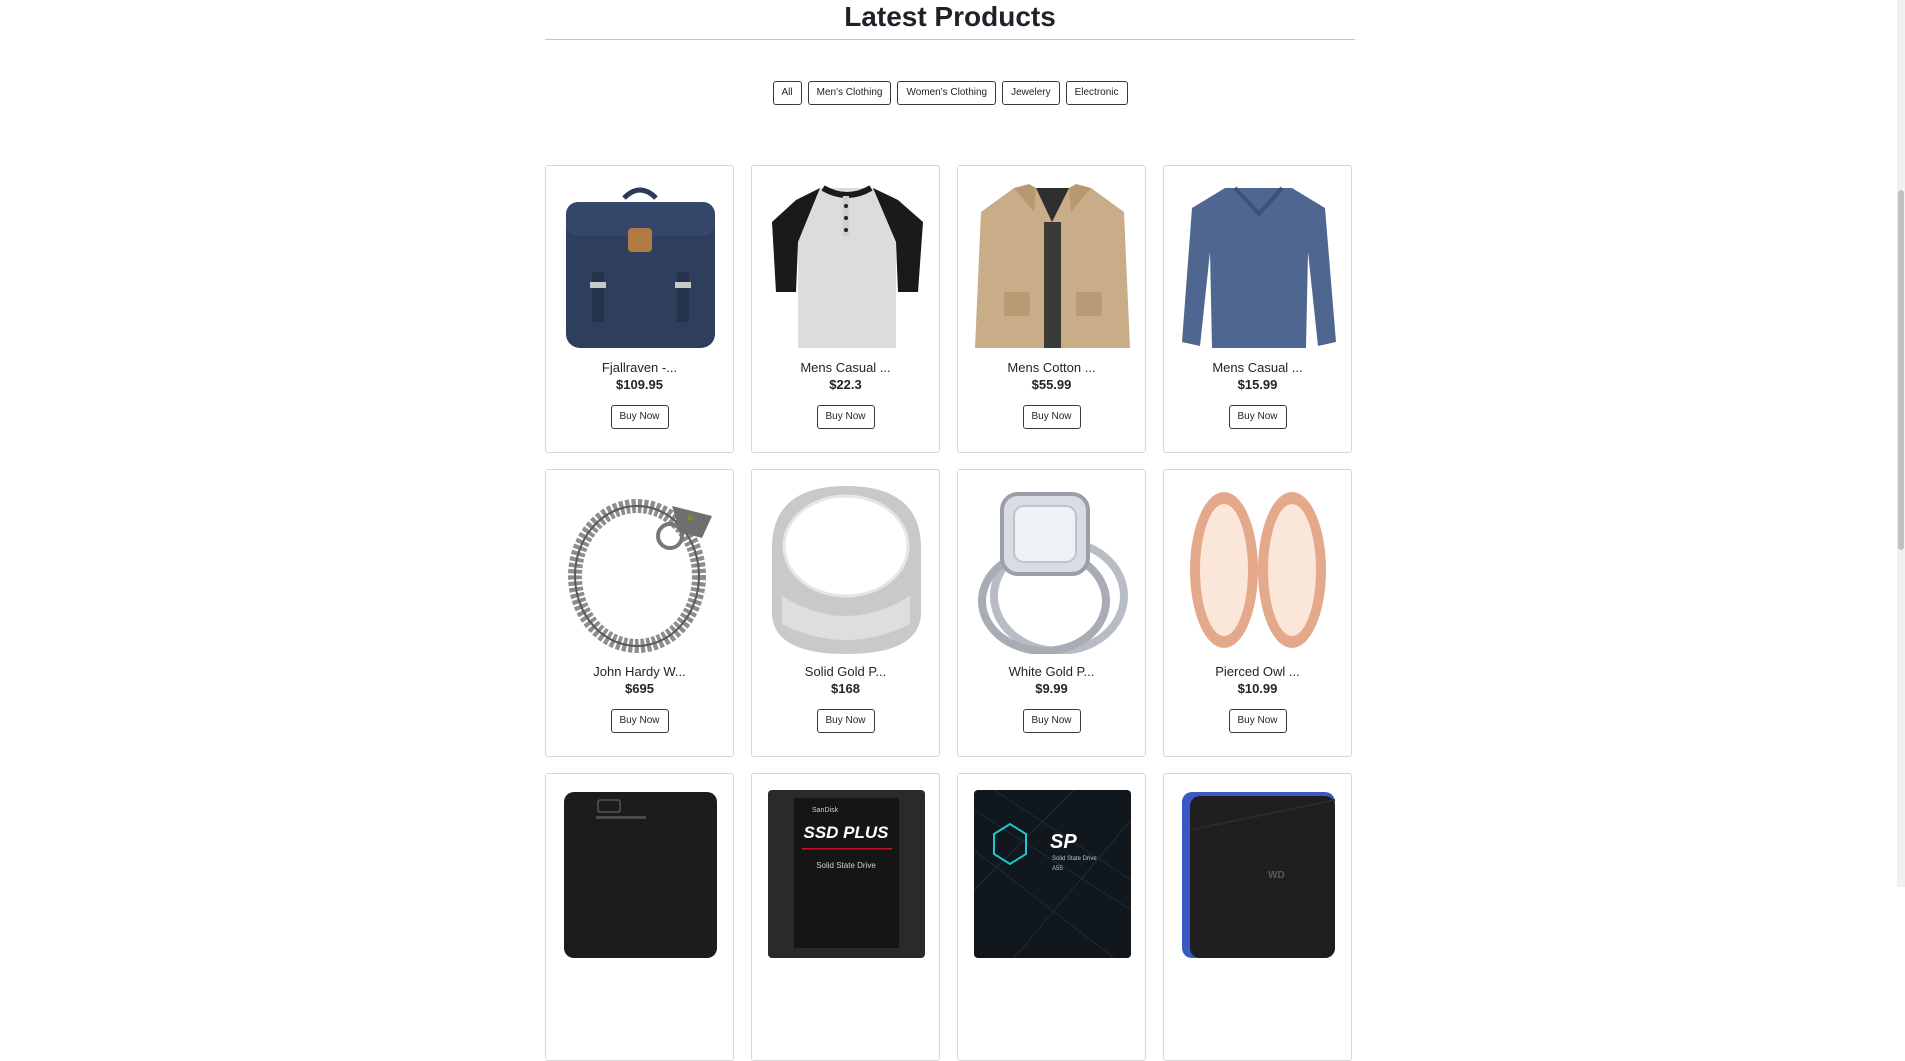  What do you see at coordinates (639, 688) in the screenshot?
I see `product-price: $695` at bounding box center [639, 688].